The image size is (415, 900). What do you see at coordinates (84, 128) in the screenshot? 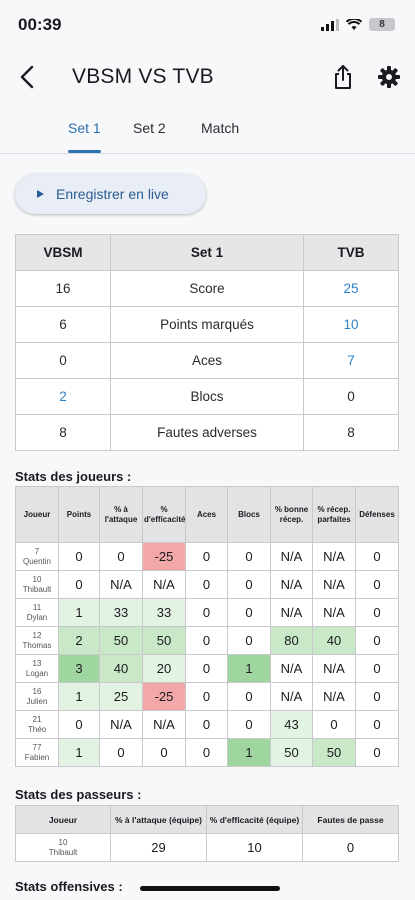
I see `tab-set-1: Set 1` at bounding box center [84, 128].